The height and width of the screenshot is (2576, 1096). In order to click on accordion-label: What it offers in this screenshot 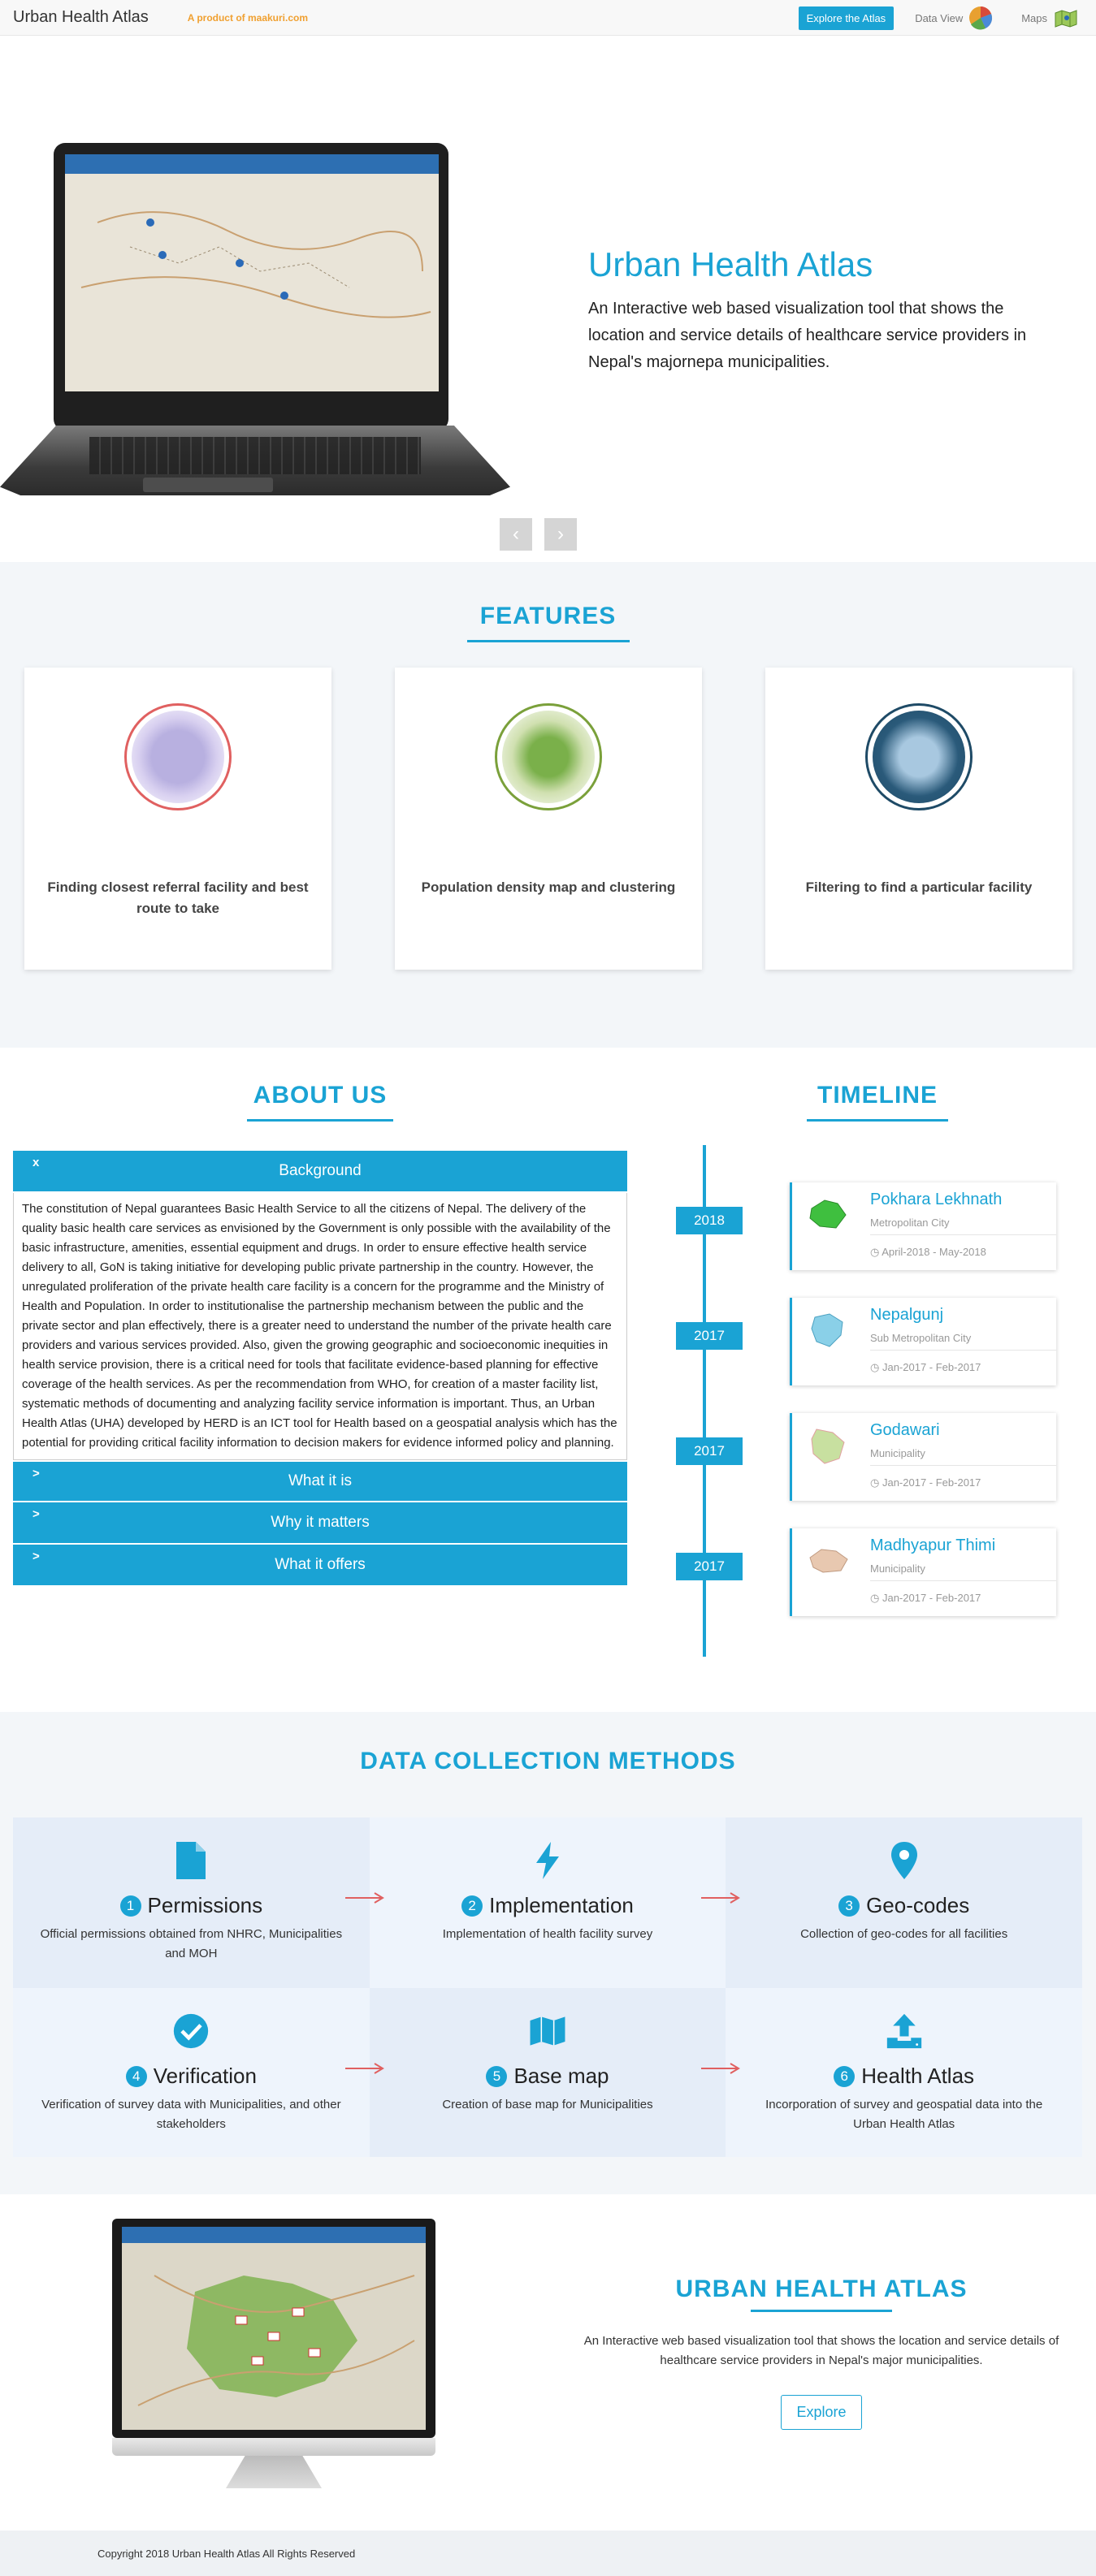, I will do `click(320, 1565)`.